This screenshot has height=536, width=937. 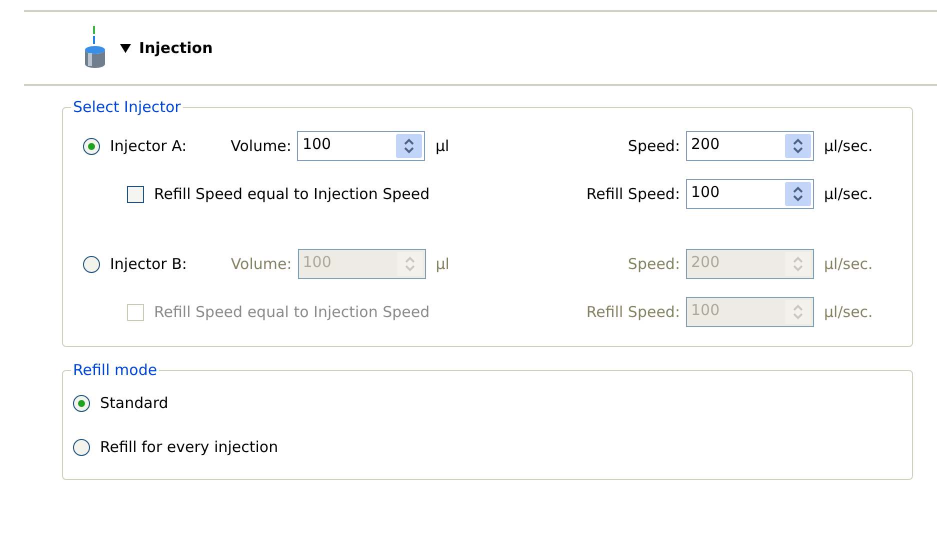 What do you see at coordinates (115, 370) in the screenshot?
I see `group-title: Refill mode` at bounding box center [115, 370].